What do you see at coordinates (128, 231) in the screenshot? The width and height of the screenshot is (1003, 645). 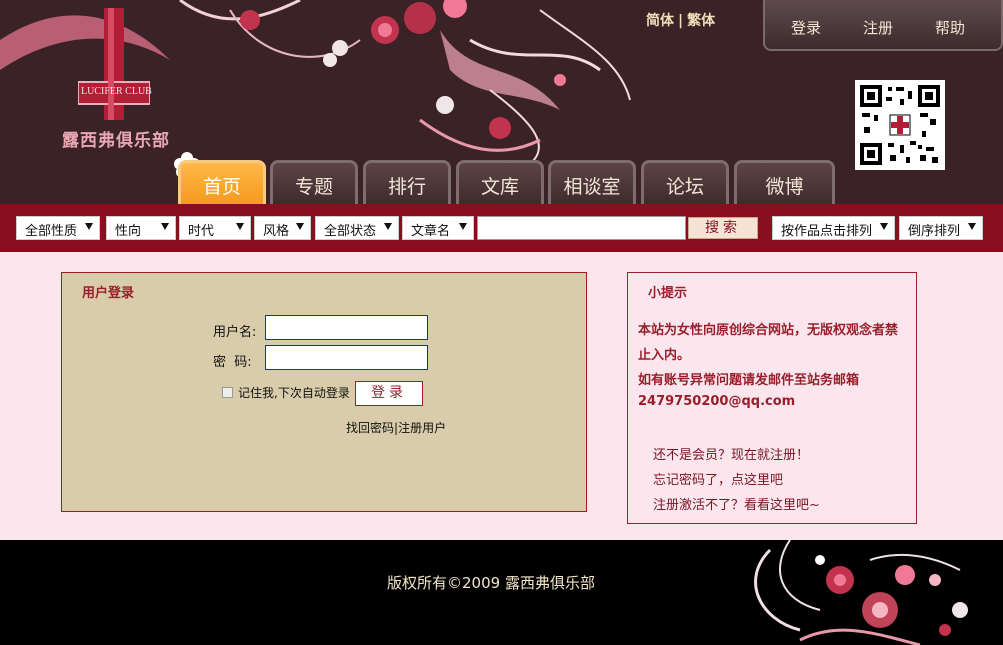 I see `filter-orientation-value: 性向` at bounding box center [128, 231].